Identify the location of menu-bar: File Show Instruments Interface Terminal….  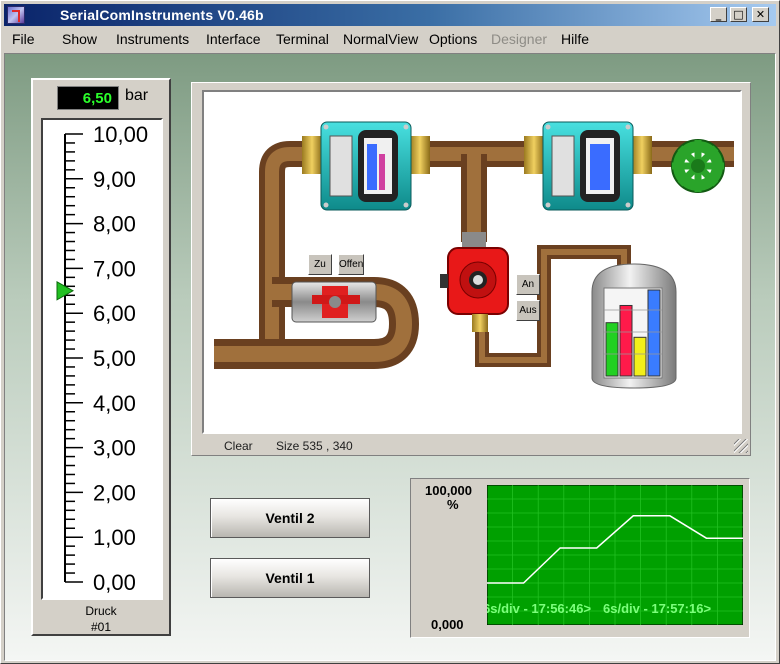
(390, 39).